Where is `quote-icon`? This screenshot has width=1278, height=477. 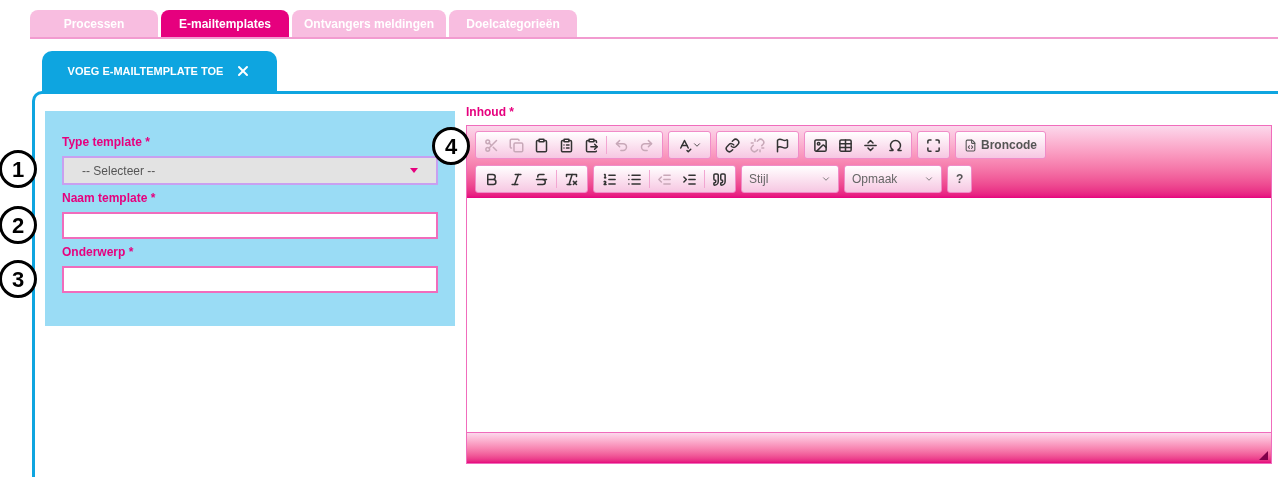 quote-icon is located at coordinates (719, 179).